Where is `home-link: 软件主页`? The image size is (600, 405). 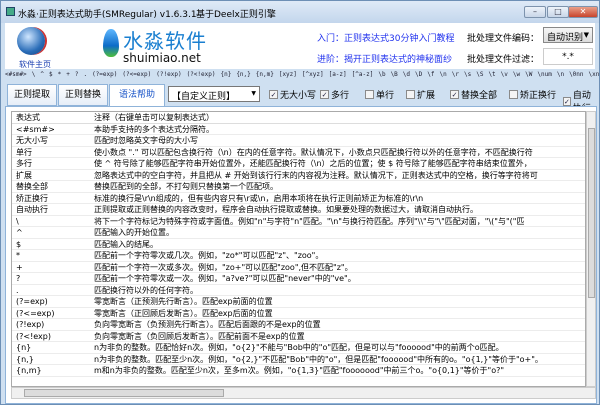 home-link: 软件主页 is located at coordinates (35, 64).